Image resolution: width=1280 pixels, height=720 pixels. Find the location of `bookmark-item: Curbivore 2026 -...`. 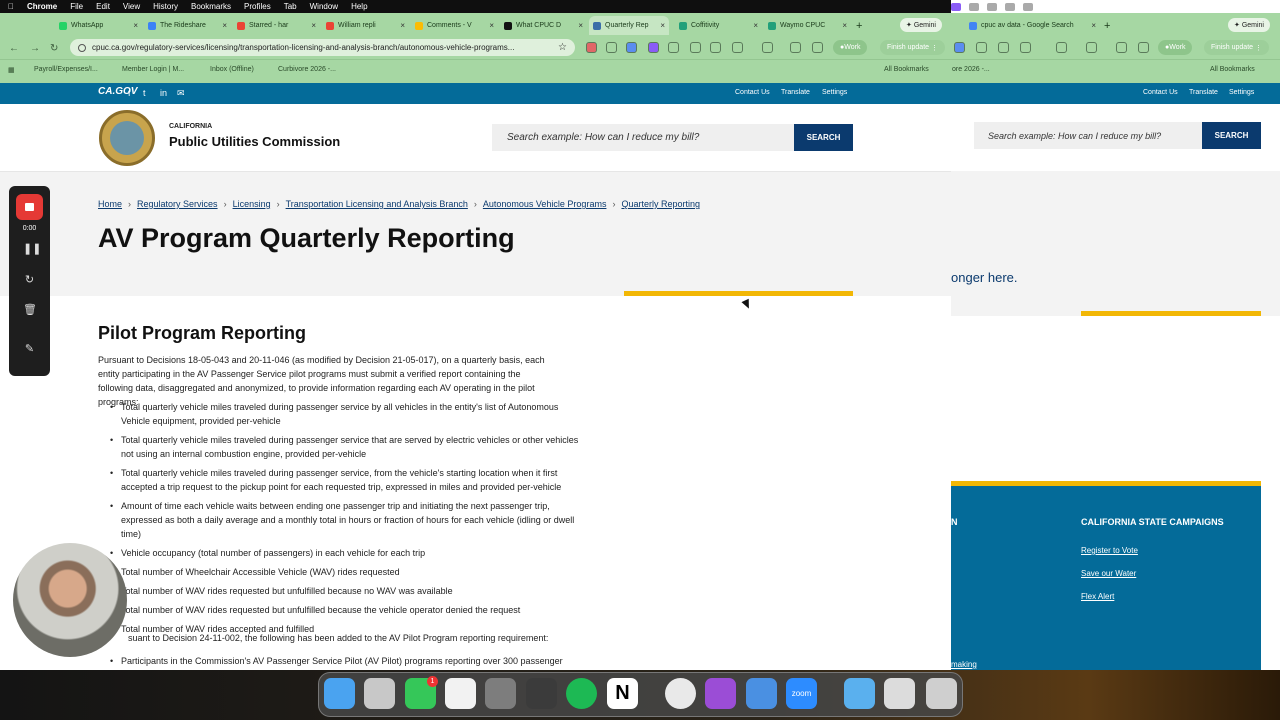

bookmark-item: Curbivore 2026 -... is located at coordinates (307, 69).